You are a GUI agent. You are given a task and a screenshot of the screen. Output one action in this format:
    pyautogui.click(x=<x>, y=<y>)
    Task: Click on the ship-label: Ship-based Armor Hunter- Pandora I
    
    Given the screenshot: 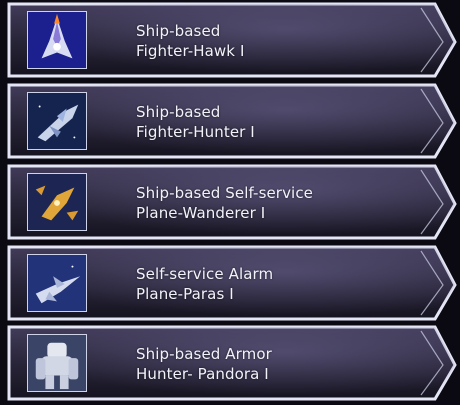 What is the action you would take?
    pyautogui.click(x=204, y=364)
    